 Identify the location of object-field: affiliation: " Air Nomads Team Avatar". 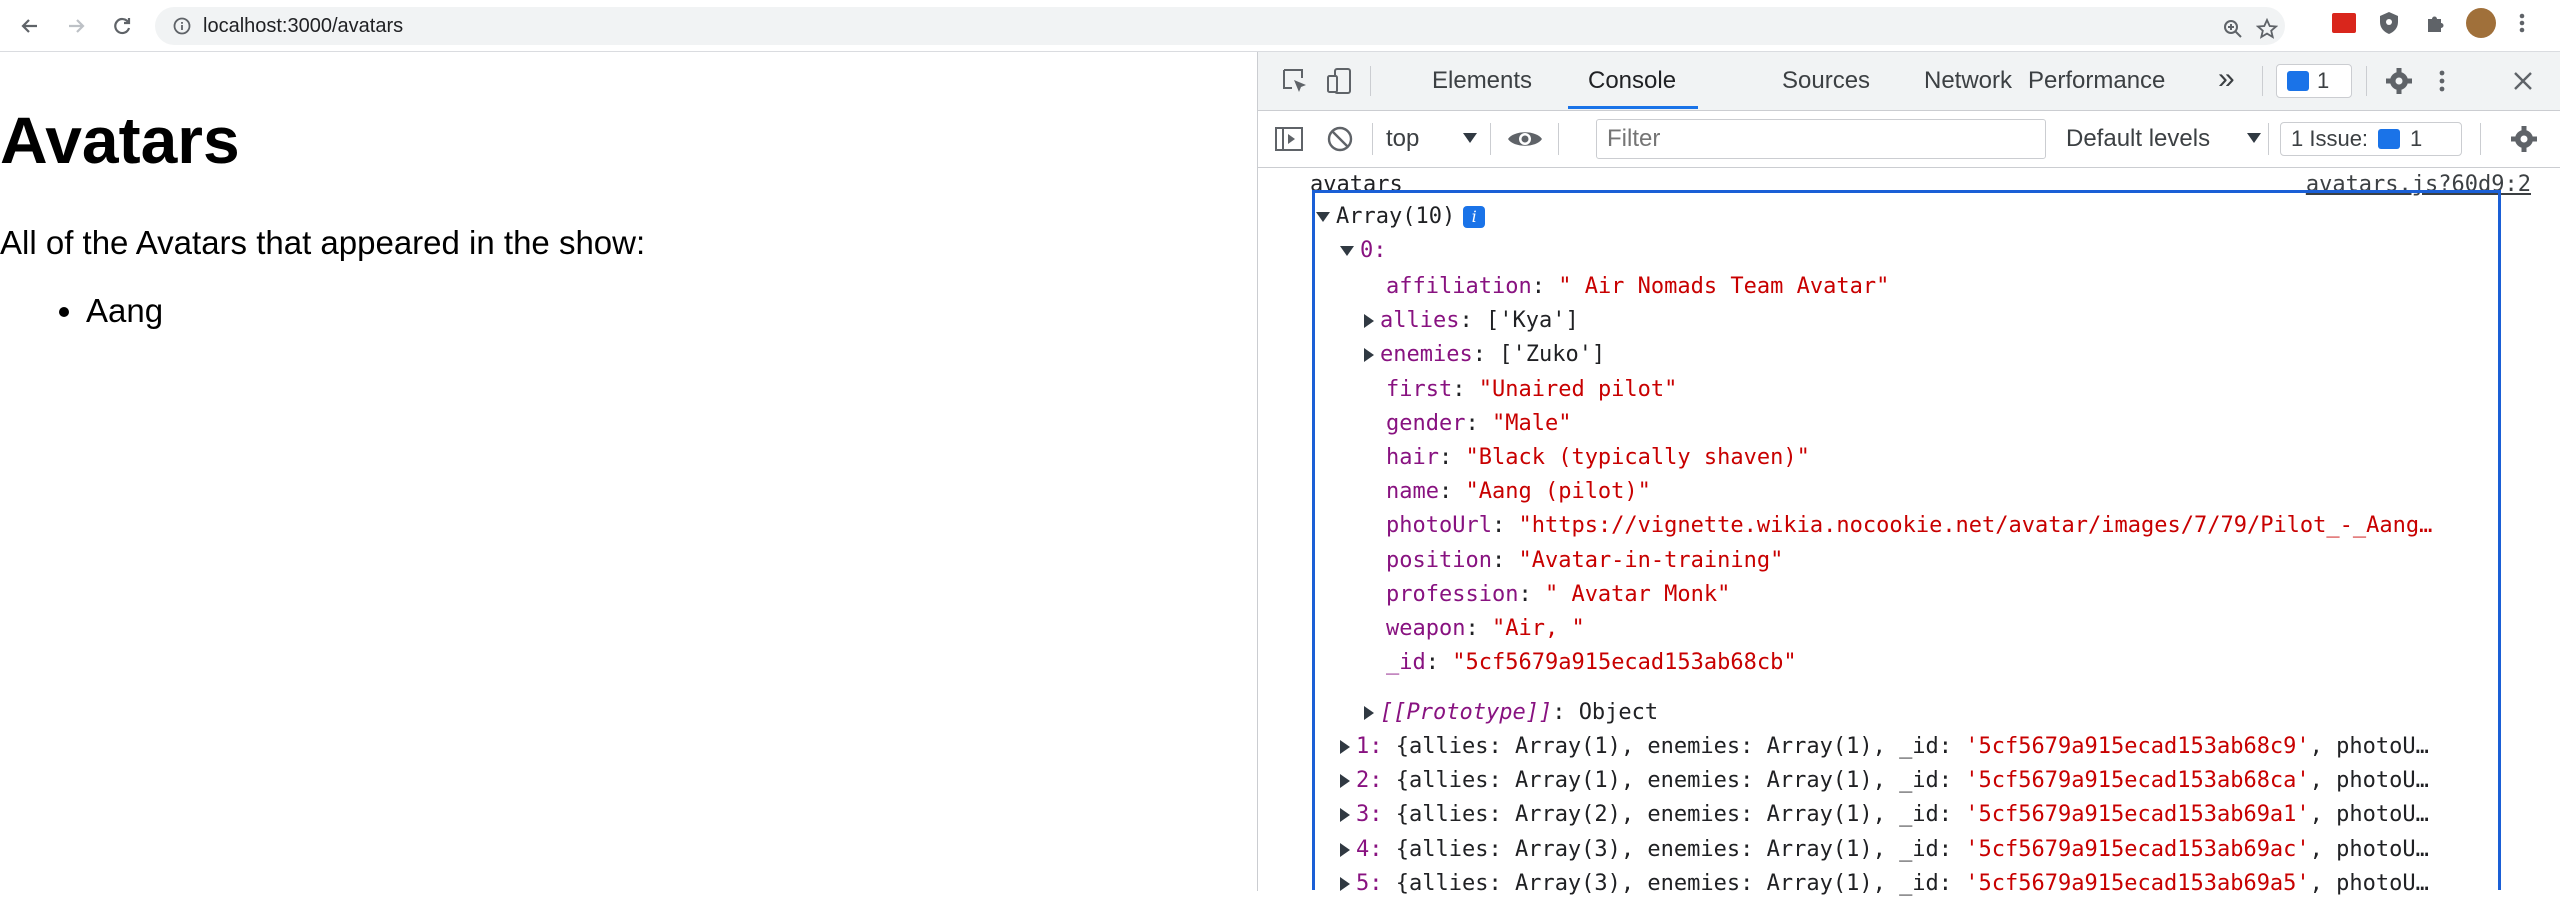
(1638, 286).